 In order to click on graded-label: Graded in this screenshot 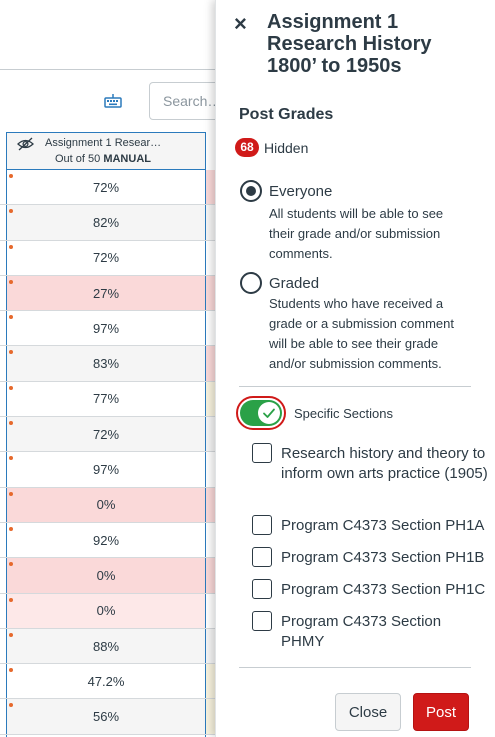, I will do `click(294, 283)`.